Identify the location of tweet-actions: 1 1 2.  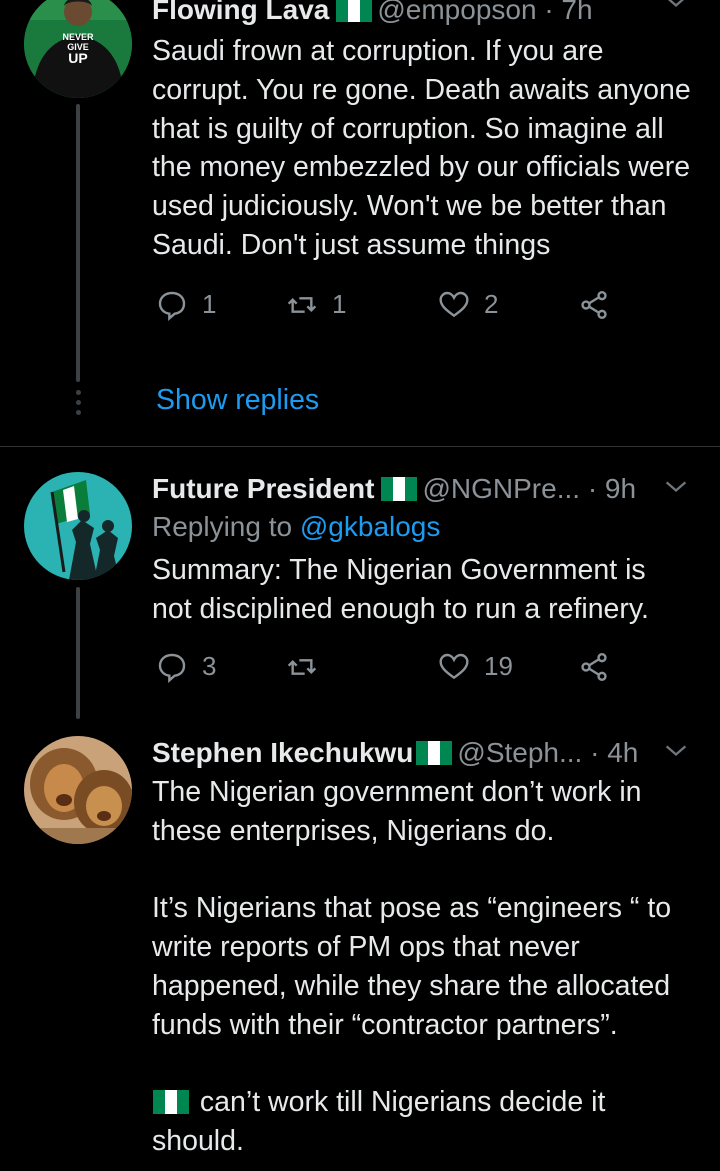
(421, 309).